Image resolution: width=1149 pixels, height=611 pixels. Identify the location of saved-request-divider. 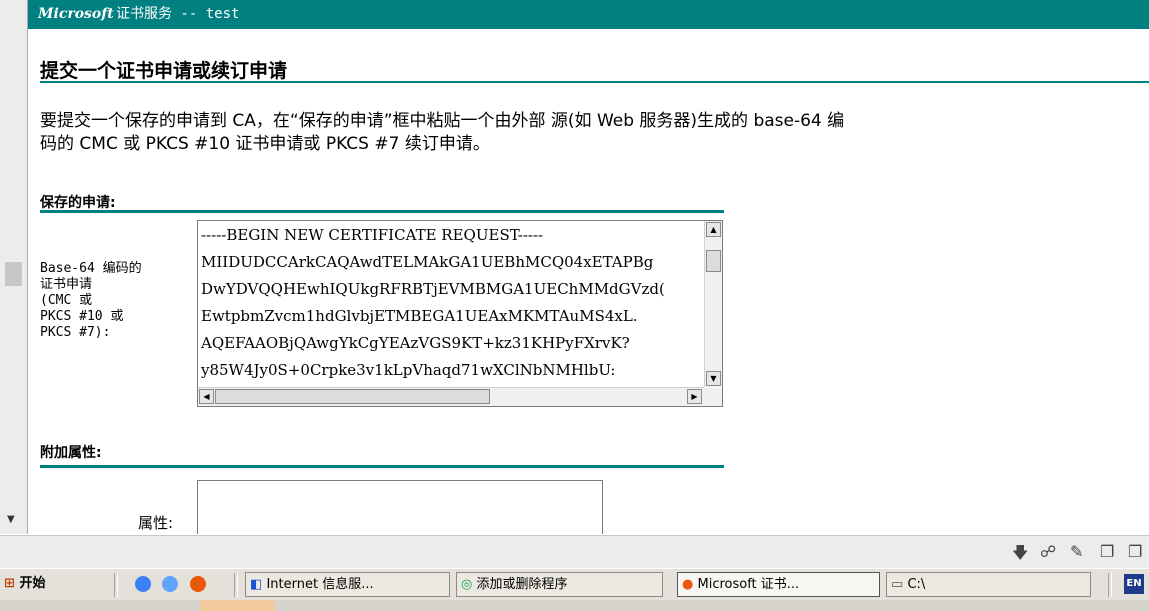
(382, 211).